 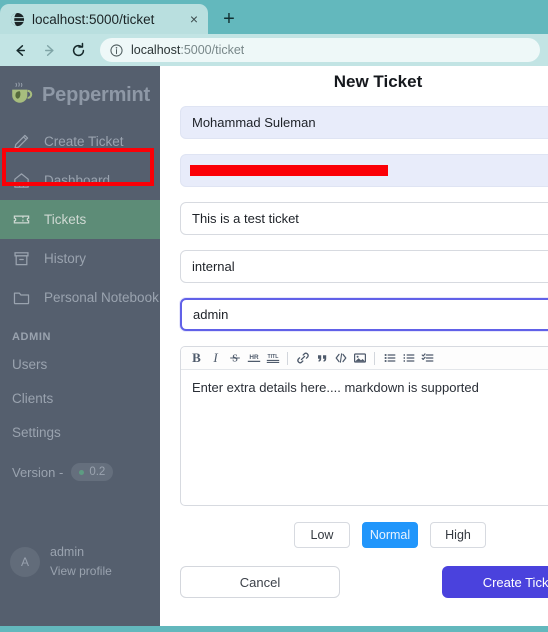 What do you see at coordinates (17, 19) in the screenshot?
I see `globe-icon` at bounding box center [17, 19].